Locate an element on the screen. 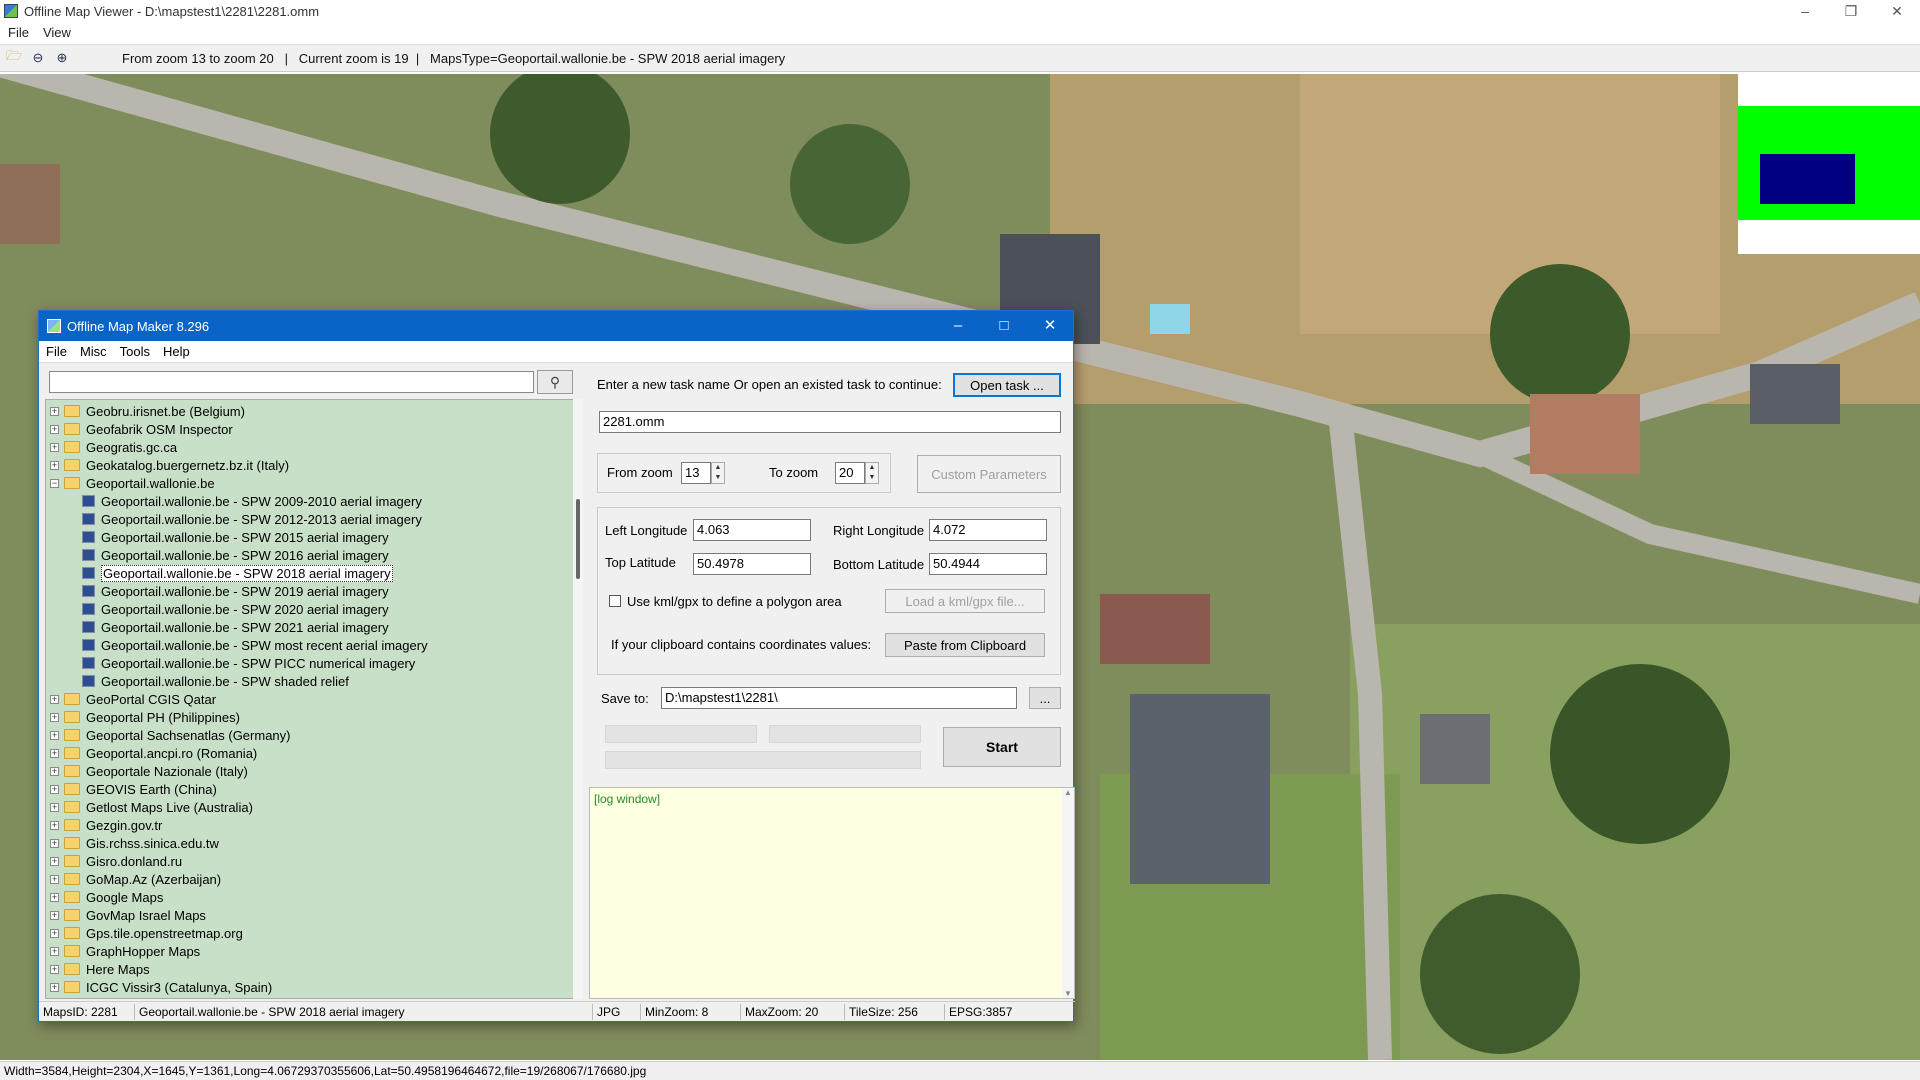  tree-item: + Geoportale Nazionale (Italy) is located at coordinates (149, 771).